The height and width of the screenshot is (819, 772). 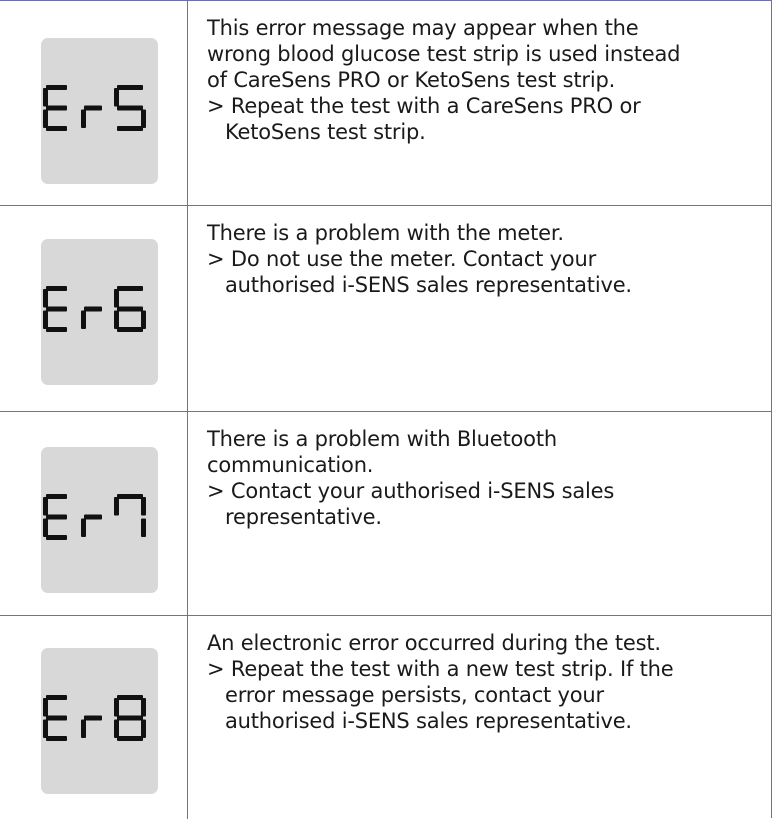 I want to click on description-line: There is a problem with Bluetooth, so click(x=382, y=439).